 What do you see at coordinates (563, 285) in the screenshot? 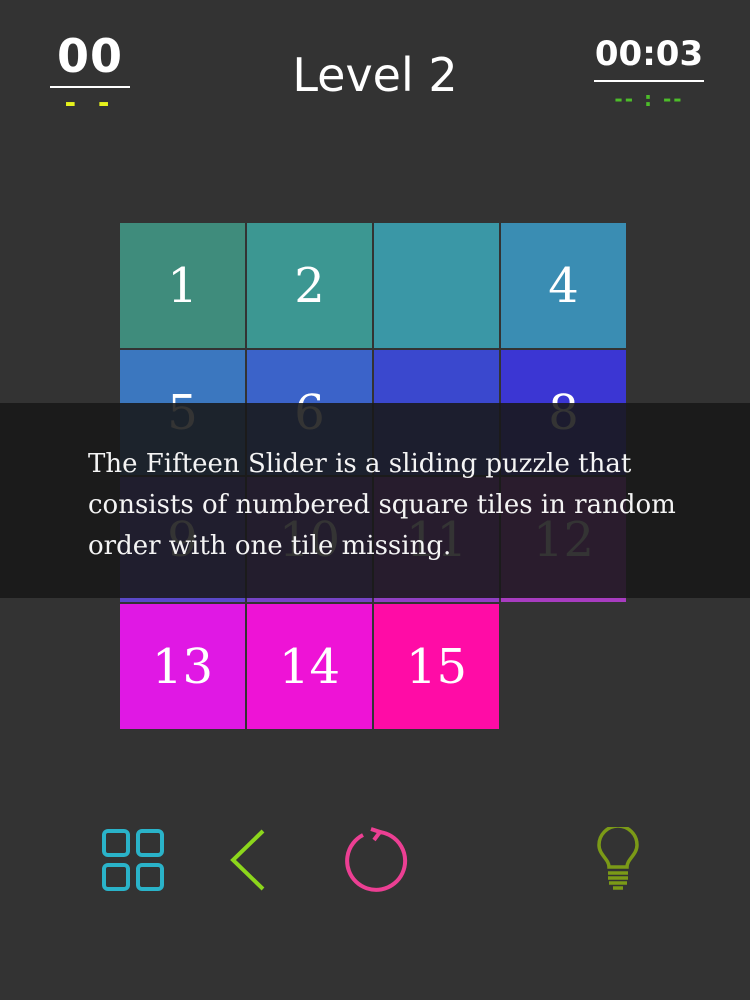
I see `puzzle-tile: 4` at bounding box center [563, 285].